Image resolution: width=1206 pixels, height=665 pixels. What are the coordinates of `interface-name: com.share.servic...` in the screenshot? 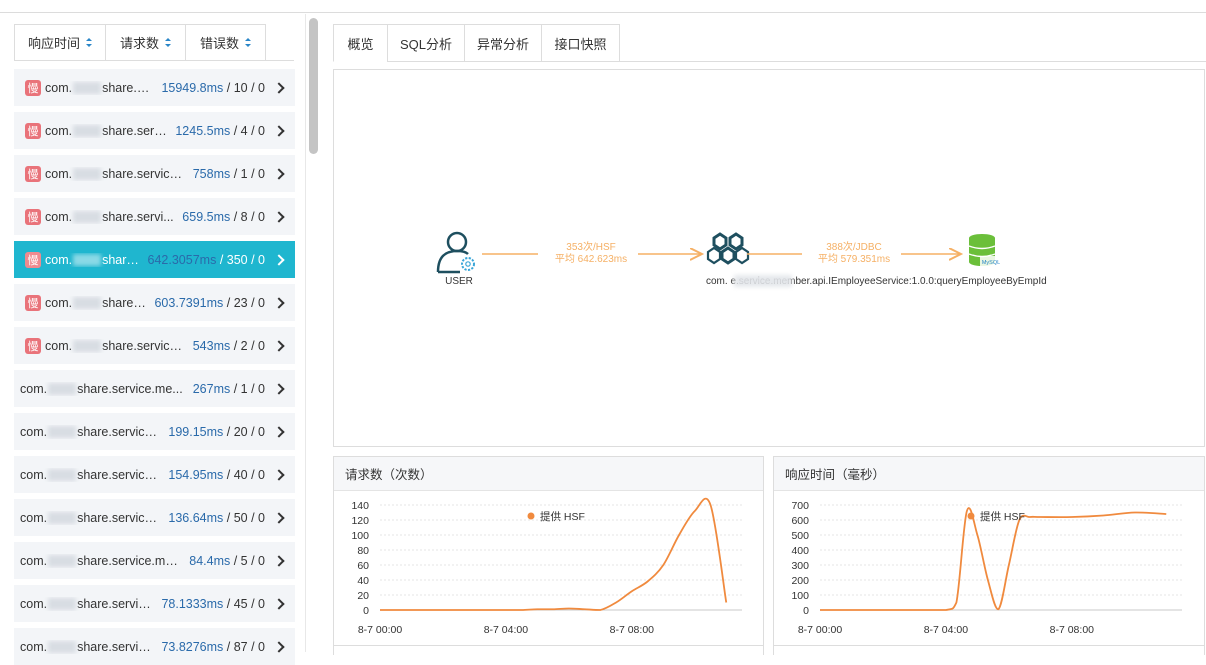 It's located at (86, 647).